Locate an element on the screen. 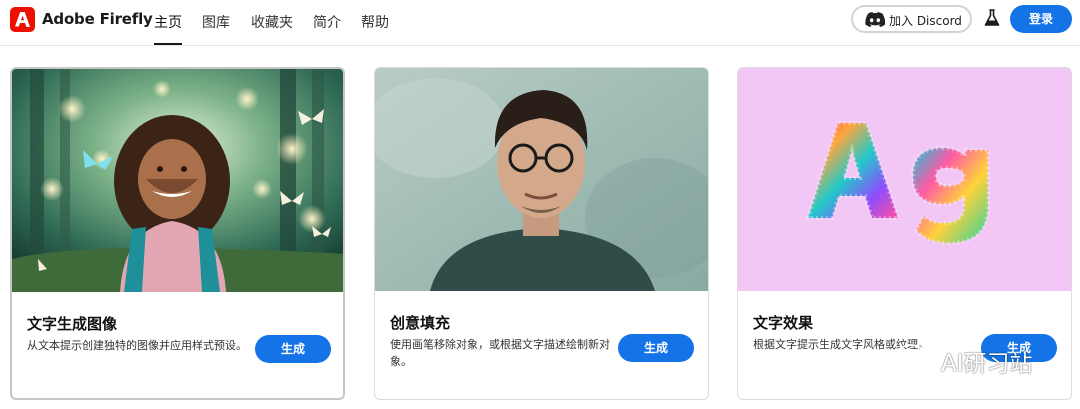  card-title: 创意填充 is located at coordinates (420, 323).